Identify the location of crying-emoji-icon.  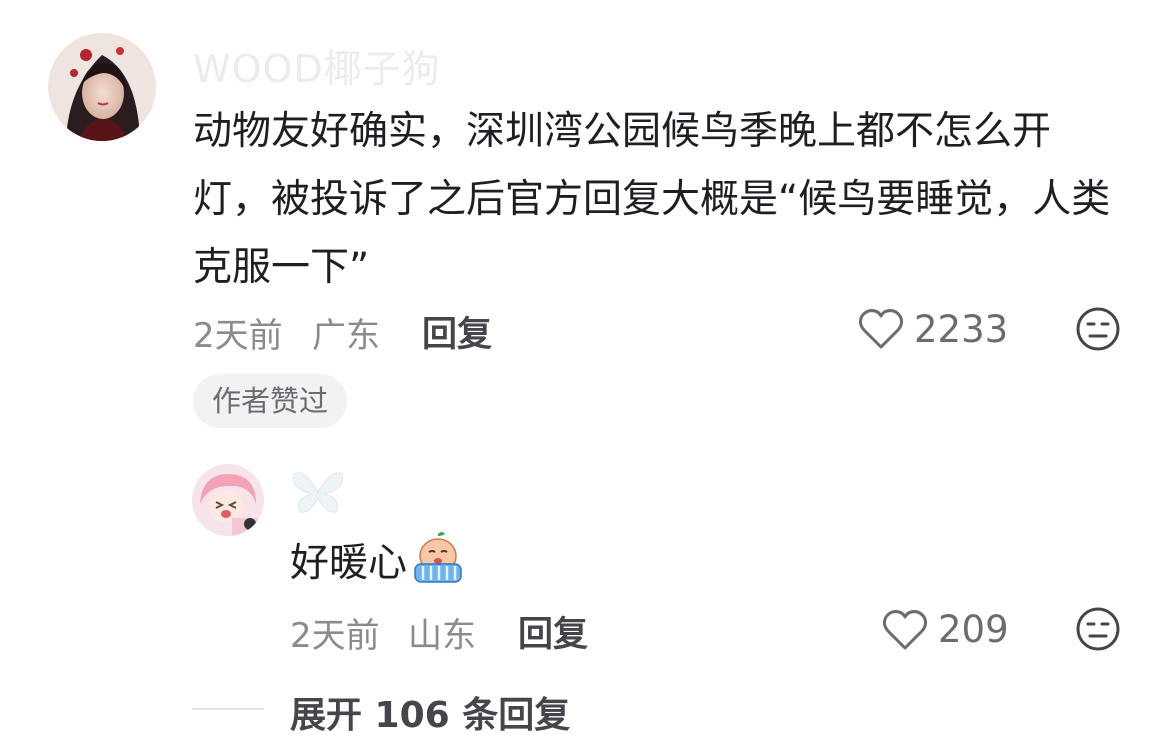
(438, 566).